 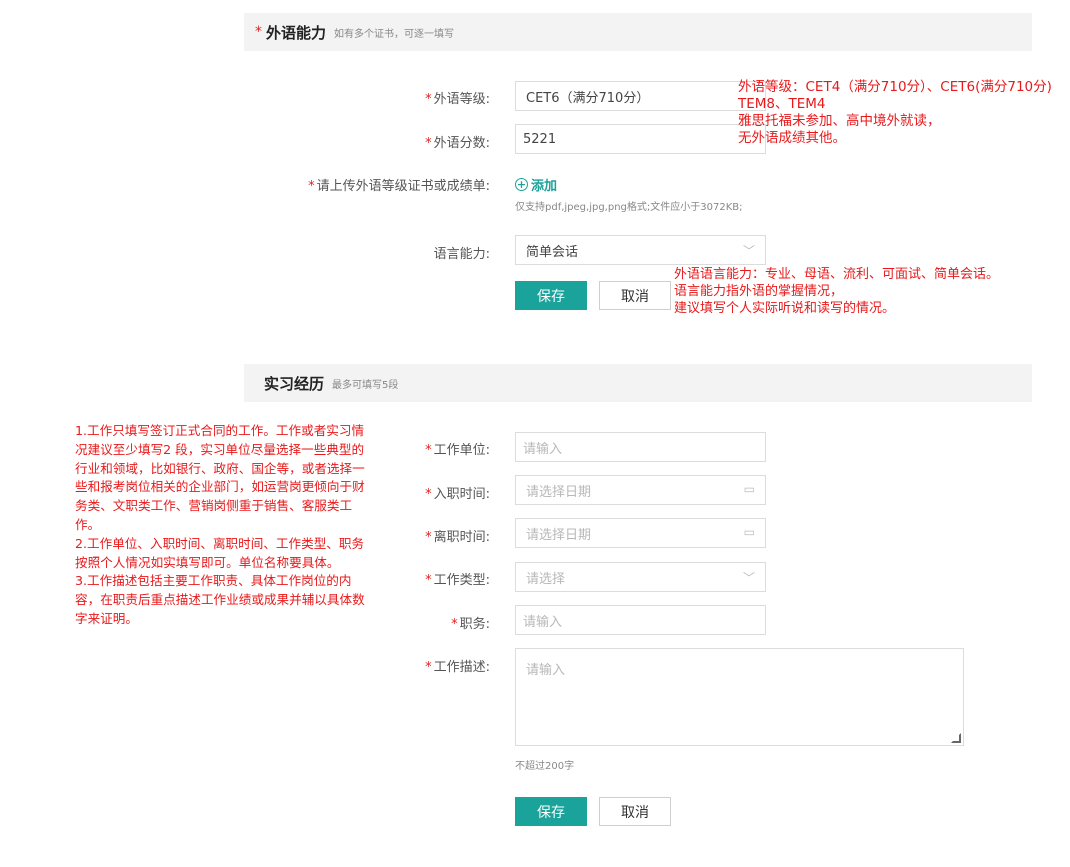 What do you see at coordinates (588, 98) in the screenshot?
I see `language-level-value: CET6（满分710分）` at bounding box center [588, 98].